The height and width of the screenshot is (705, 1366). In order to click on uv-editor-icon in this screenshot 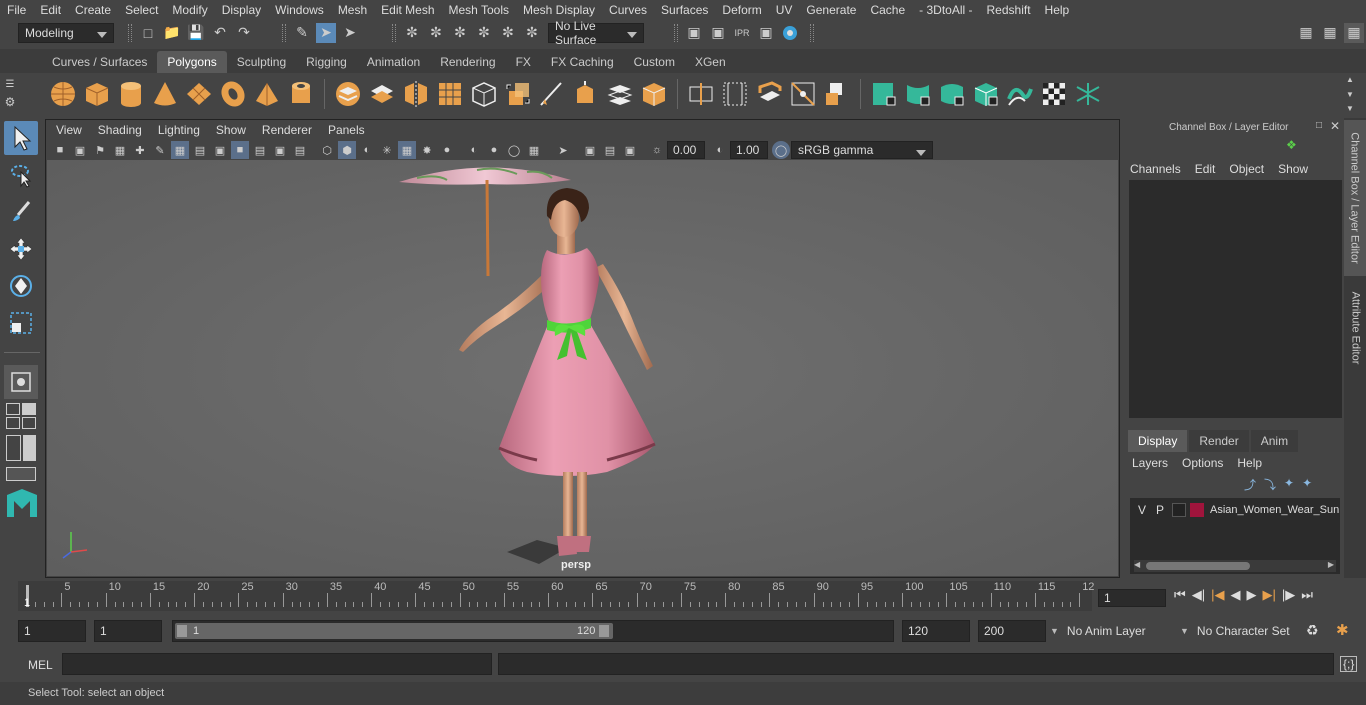, I will do `click(884, 94)`.